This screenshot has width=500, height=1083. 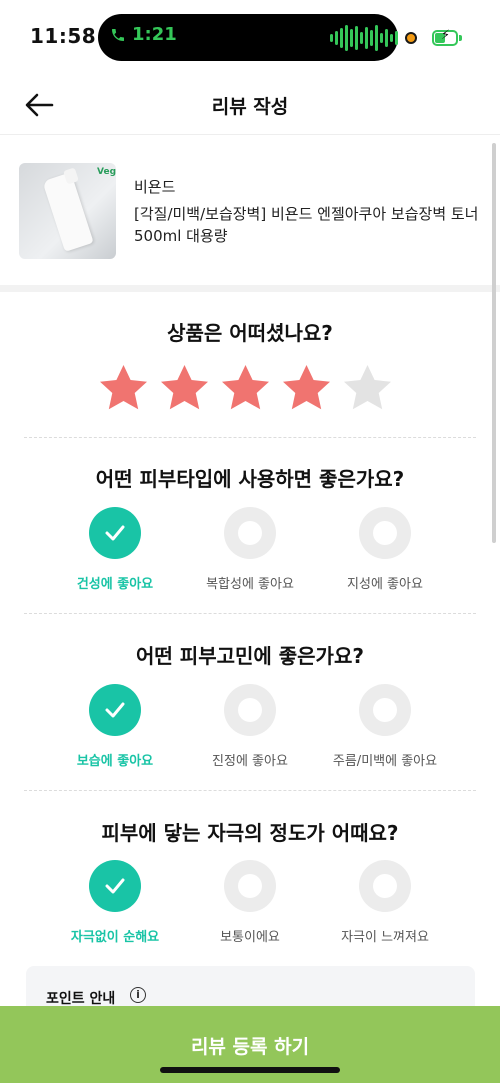 I want to click on product-image: Vegan, so click(x=67, y=211).